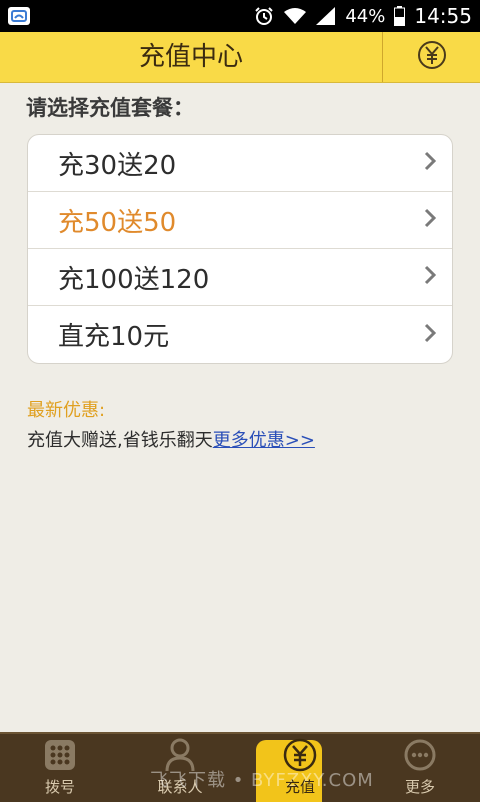 The image size is (480, 802). I want to click on more-icon, so click(420, 757).